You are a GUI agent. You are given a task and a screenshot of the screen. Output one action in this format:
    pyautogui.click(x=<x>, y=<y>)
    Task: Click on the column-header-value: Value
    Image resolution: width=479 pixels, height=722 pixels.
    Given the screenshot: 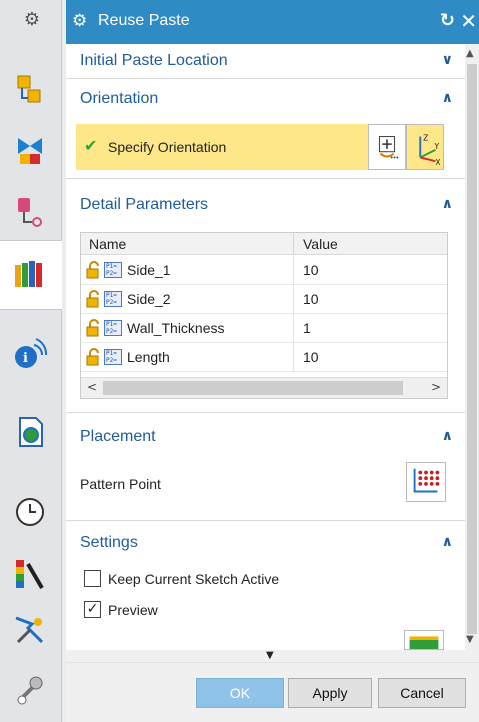 What is the action you would take?
    pyautogui.click(x=320, y=244)
    